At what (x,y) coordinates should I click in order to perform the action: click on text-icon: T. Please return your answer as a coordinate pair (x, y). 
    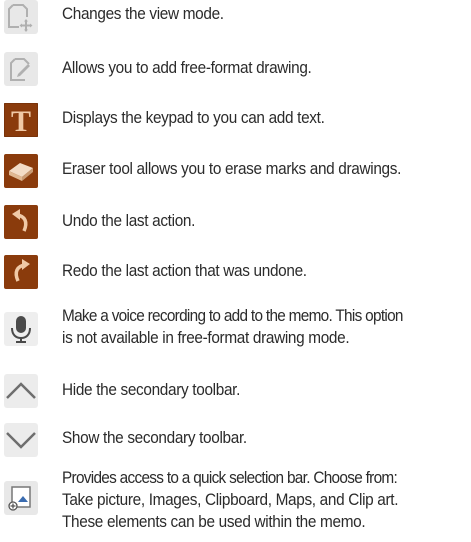
    Looking at the image, I should click on (21, 120).